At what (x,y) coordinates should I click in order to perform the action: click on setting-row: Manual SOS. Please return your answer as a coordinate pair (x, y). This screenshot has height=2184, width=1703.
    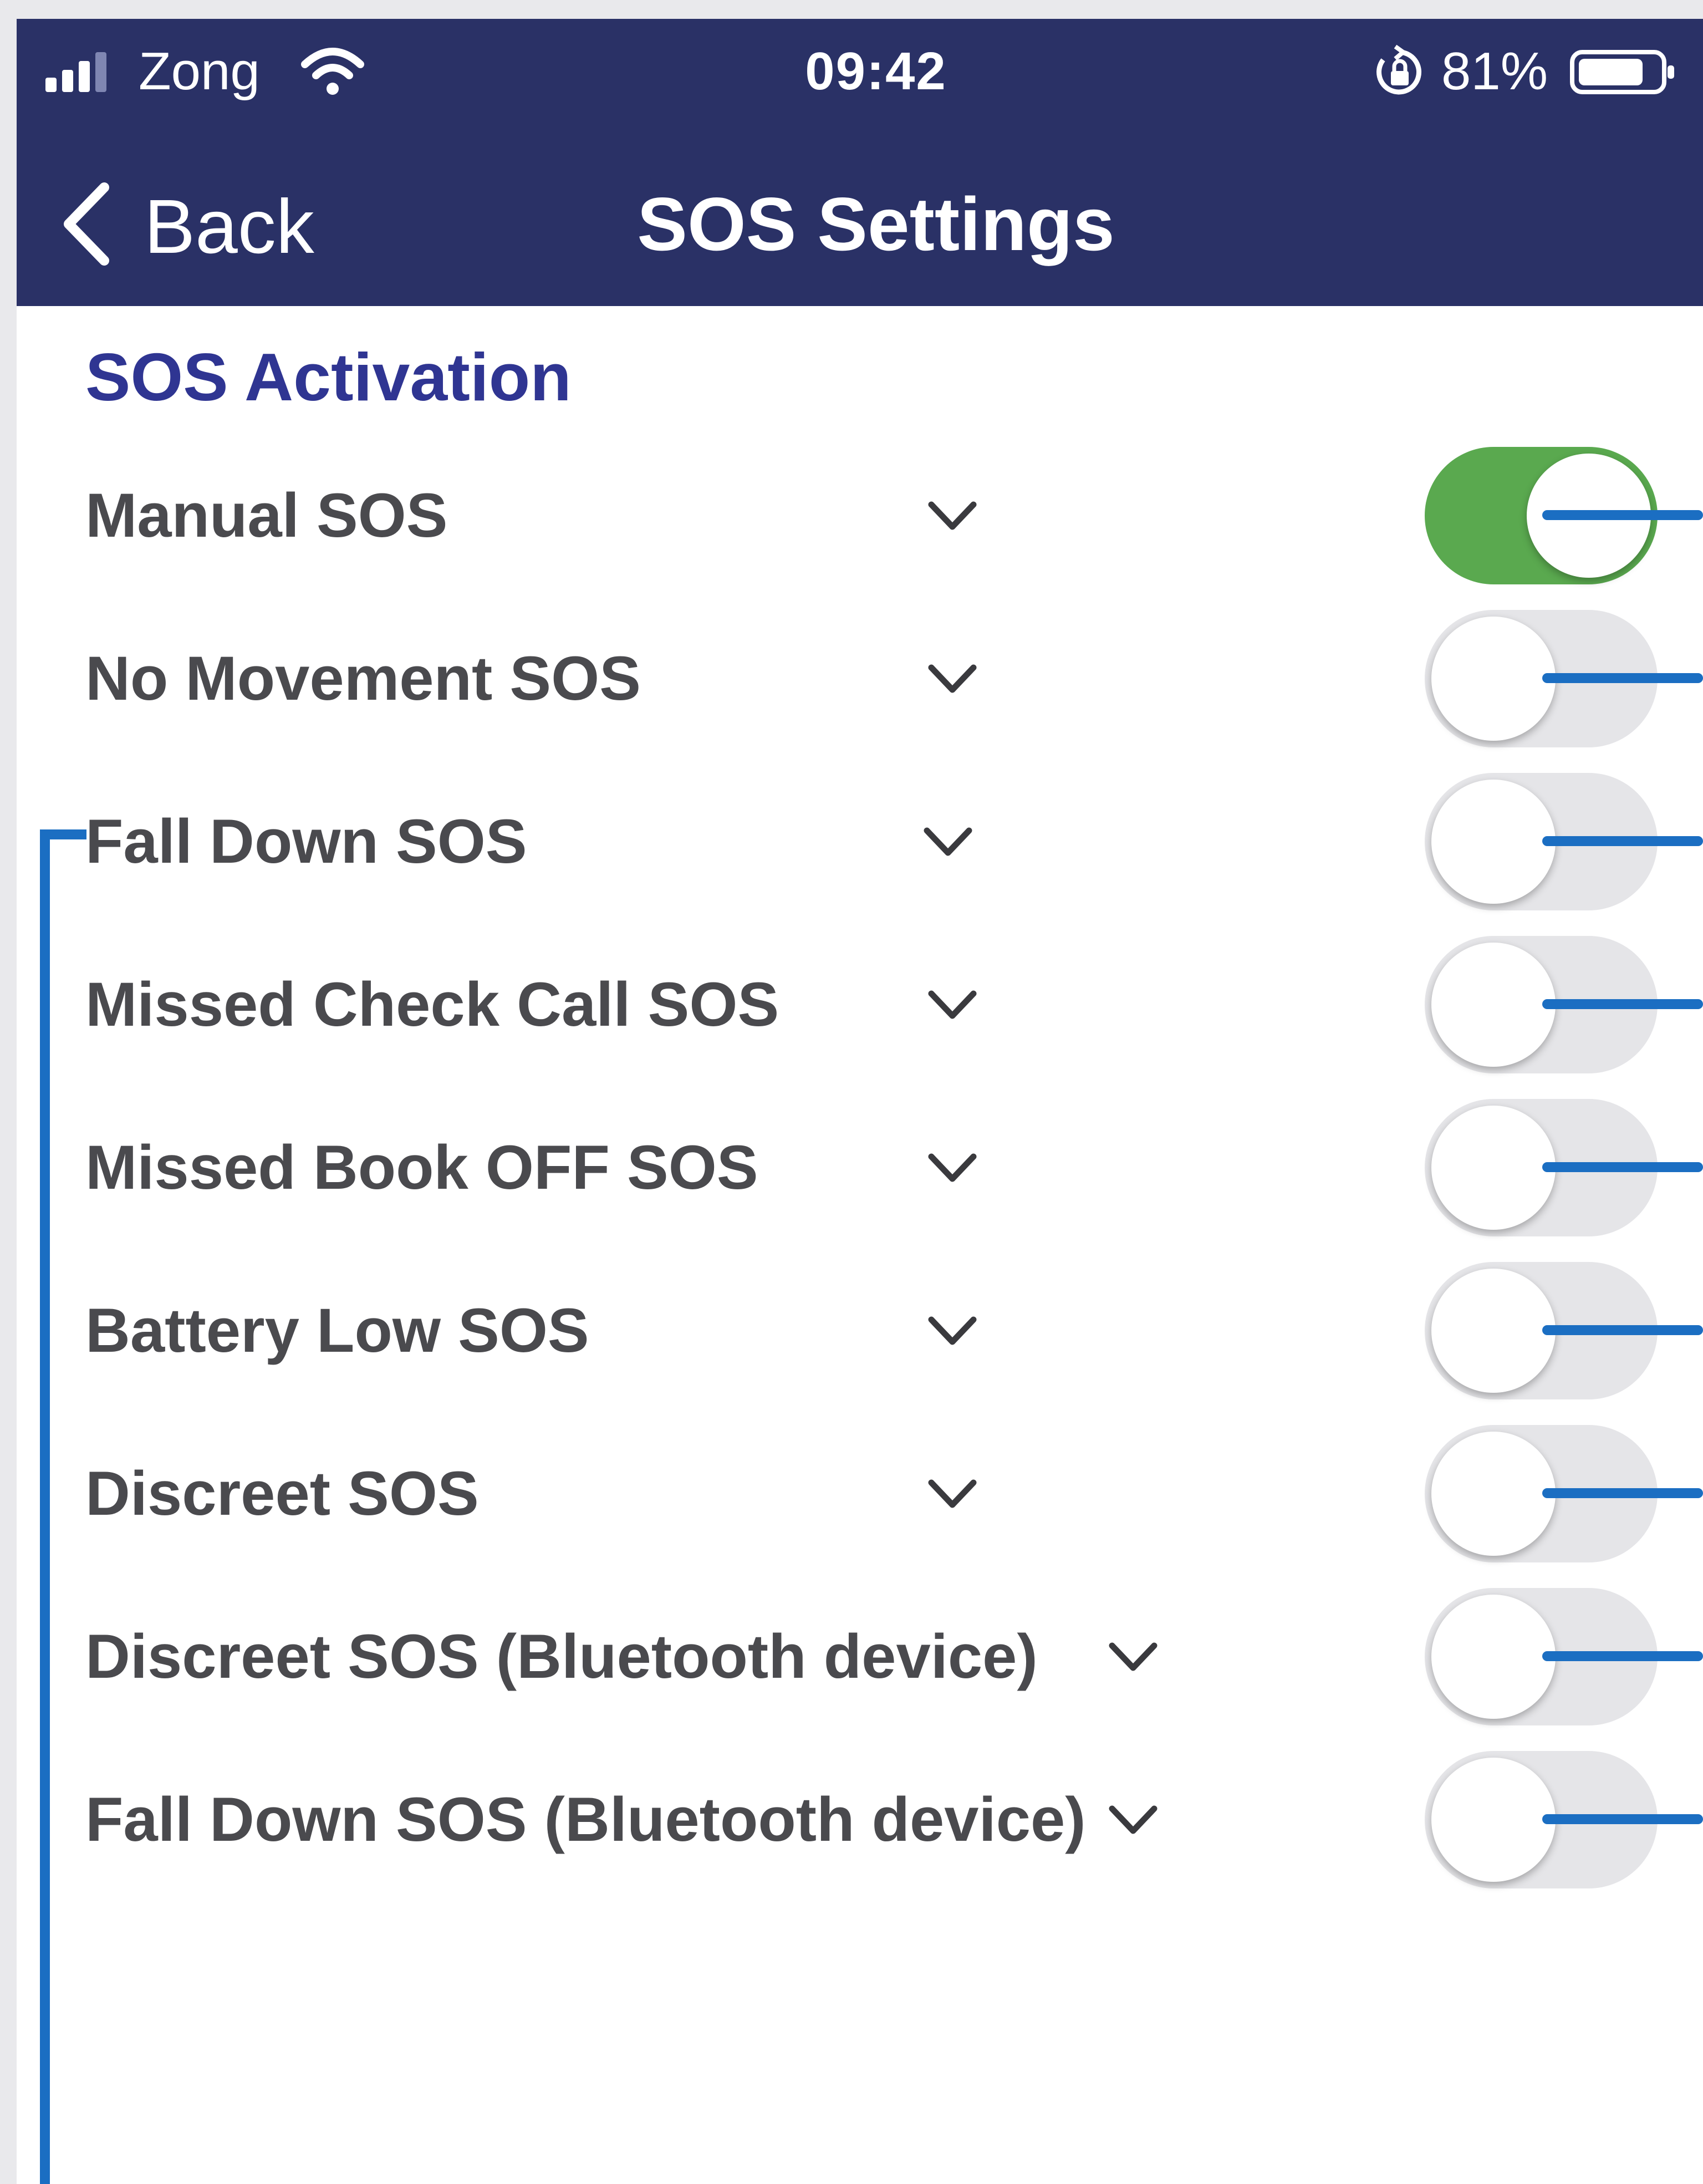
    Looking at the image, I should click on (860, 516).